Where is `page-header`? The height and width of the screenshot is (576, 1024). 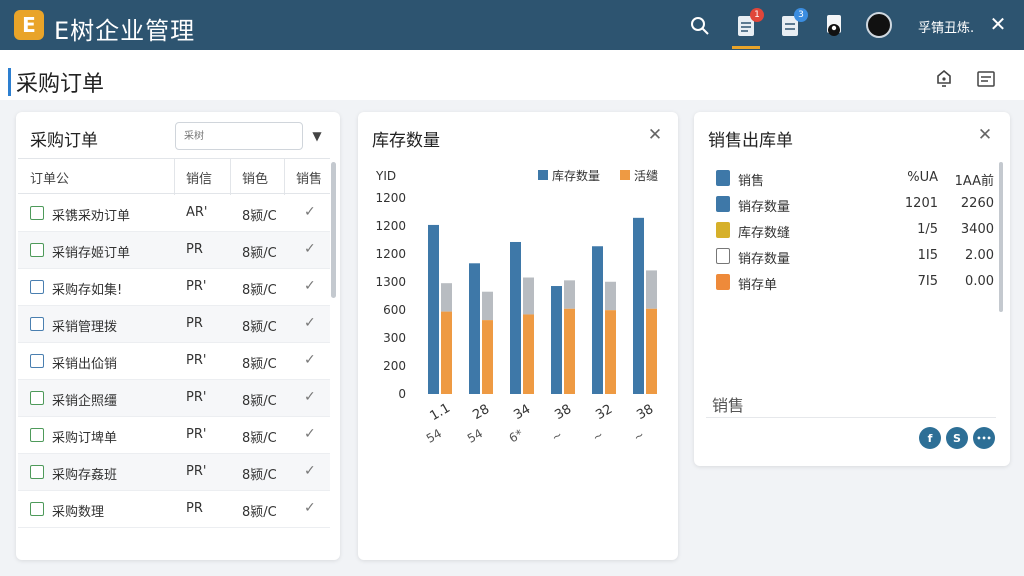
page-header is located at coordinates (512, 75).